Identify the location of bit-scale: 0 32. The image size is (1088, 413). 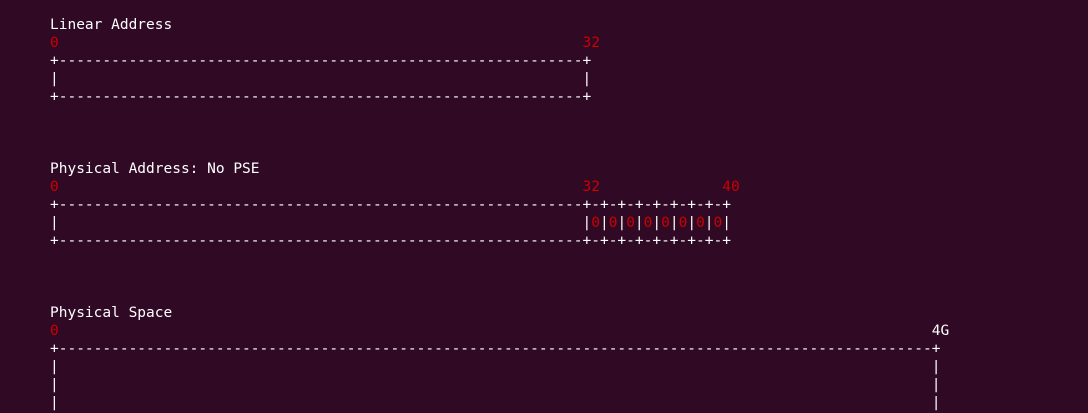
(569, 43).